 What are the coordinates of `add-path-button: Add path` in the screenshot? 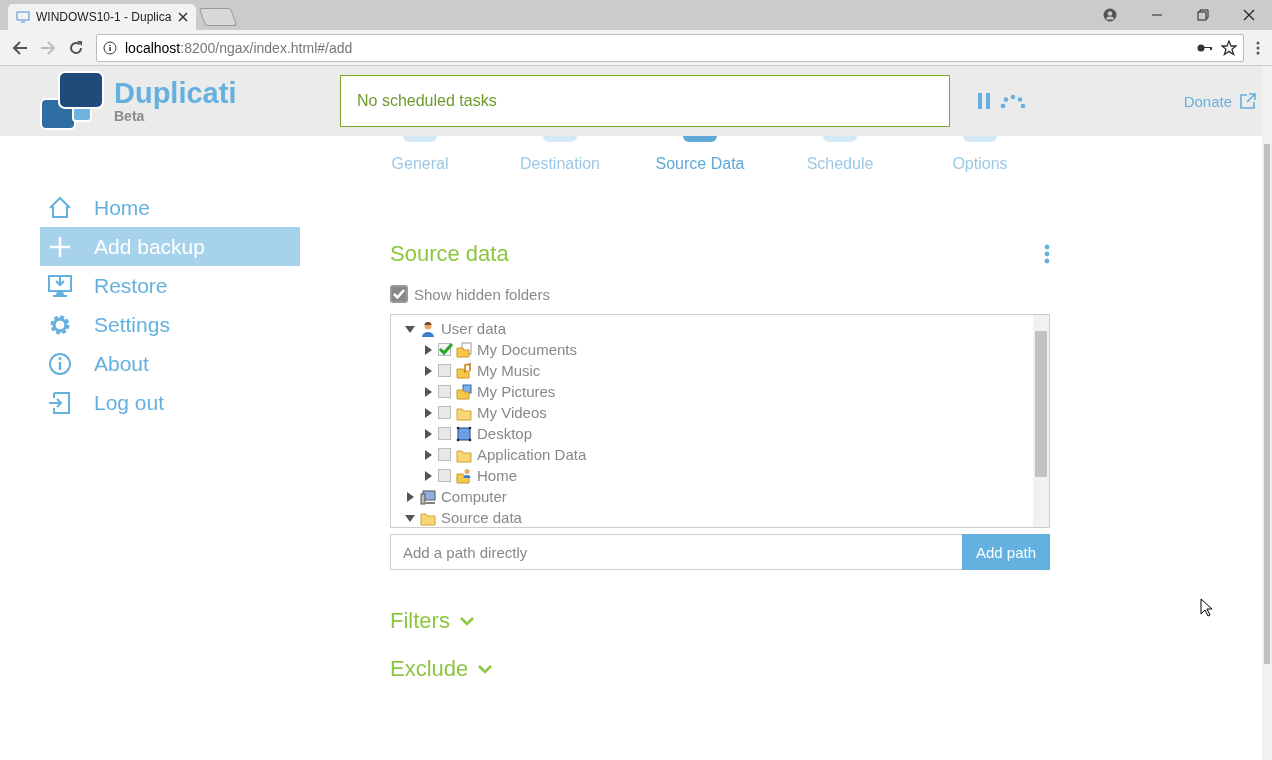 It's located at (1006, 552).